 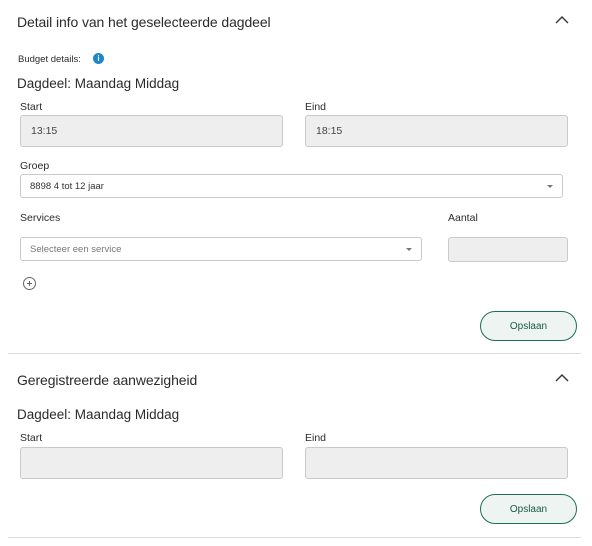 I want to click on services-select-placeholder: Selecteer een service, so click(x=76, y=249).